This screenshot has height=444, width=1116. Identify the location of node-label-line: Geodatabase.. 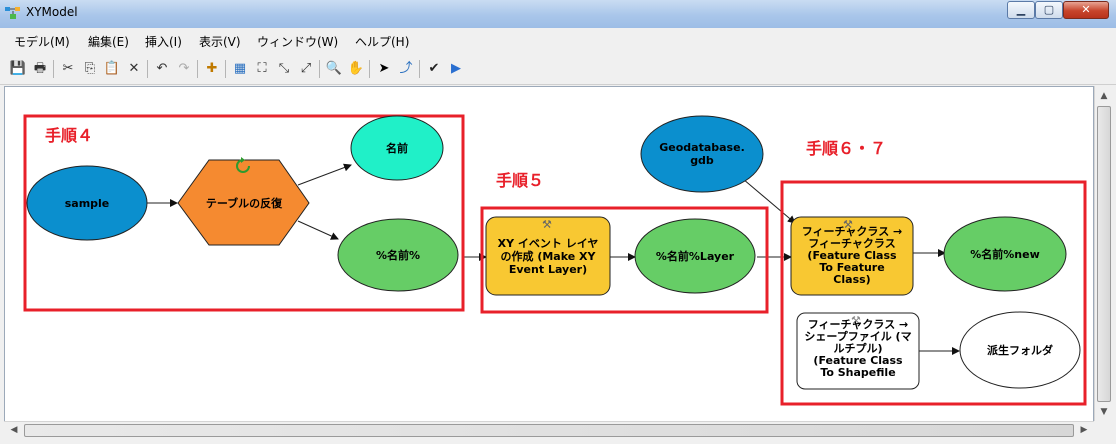
(702, 147).